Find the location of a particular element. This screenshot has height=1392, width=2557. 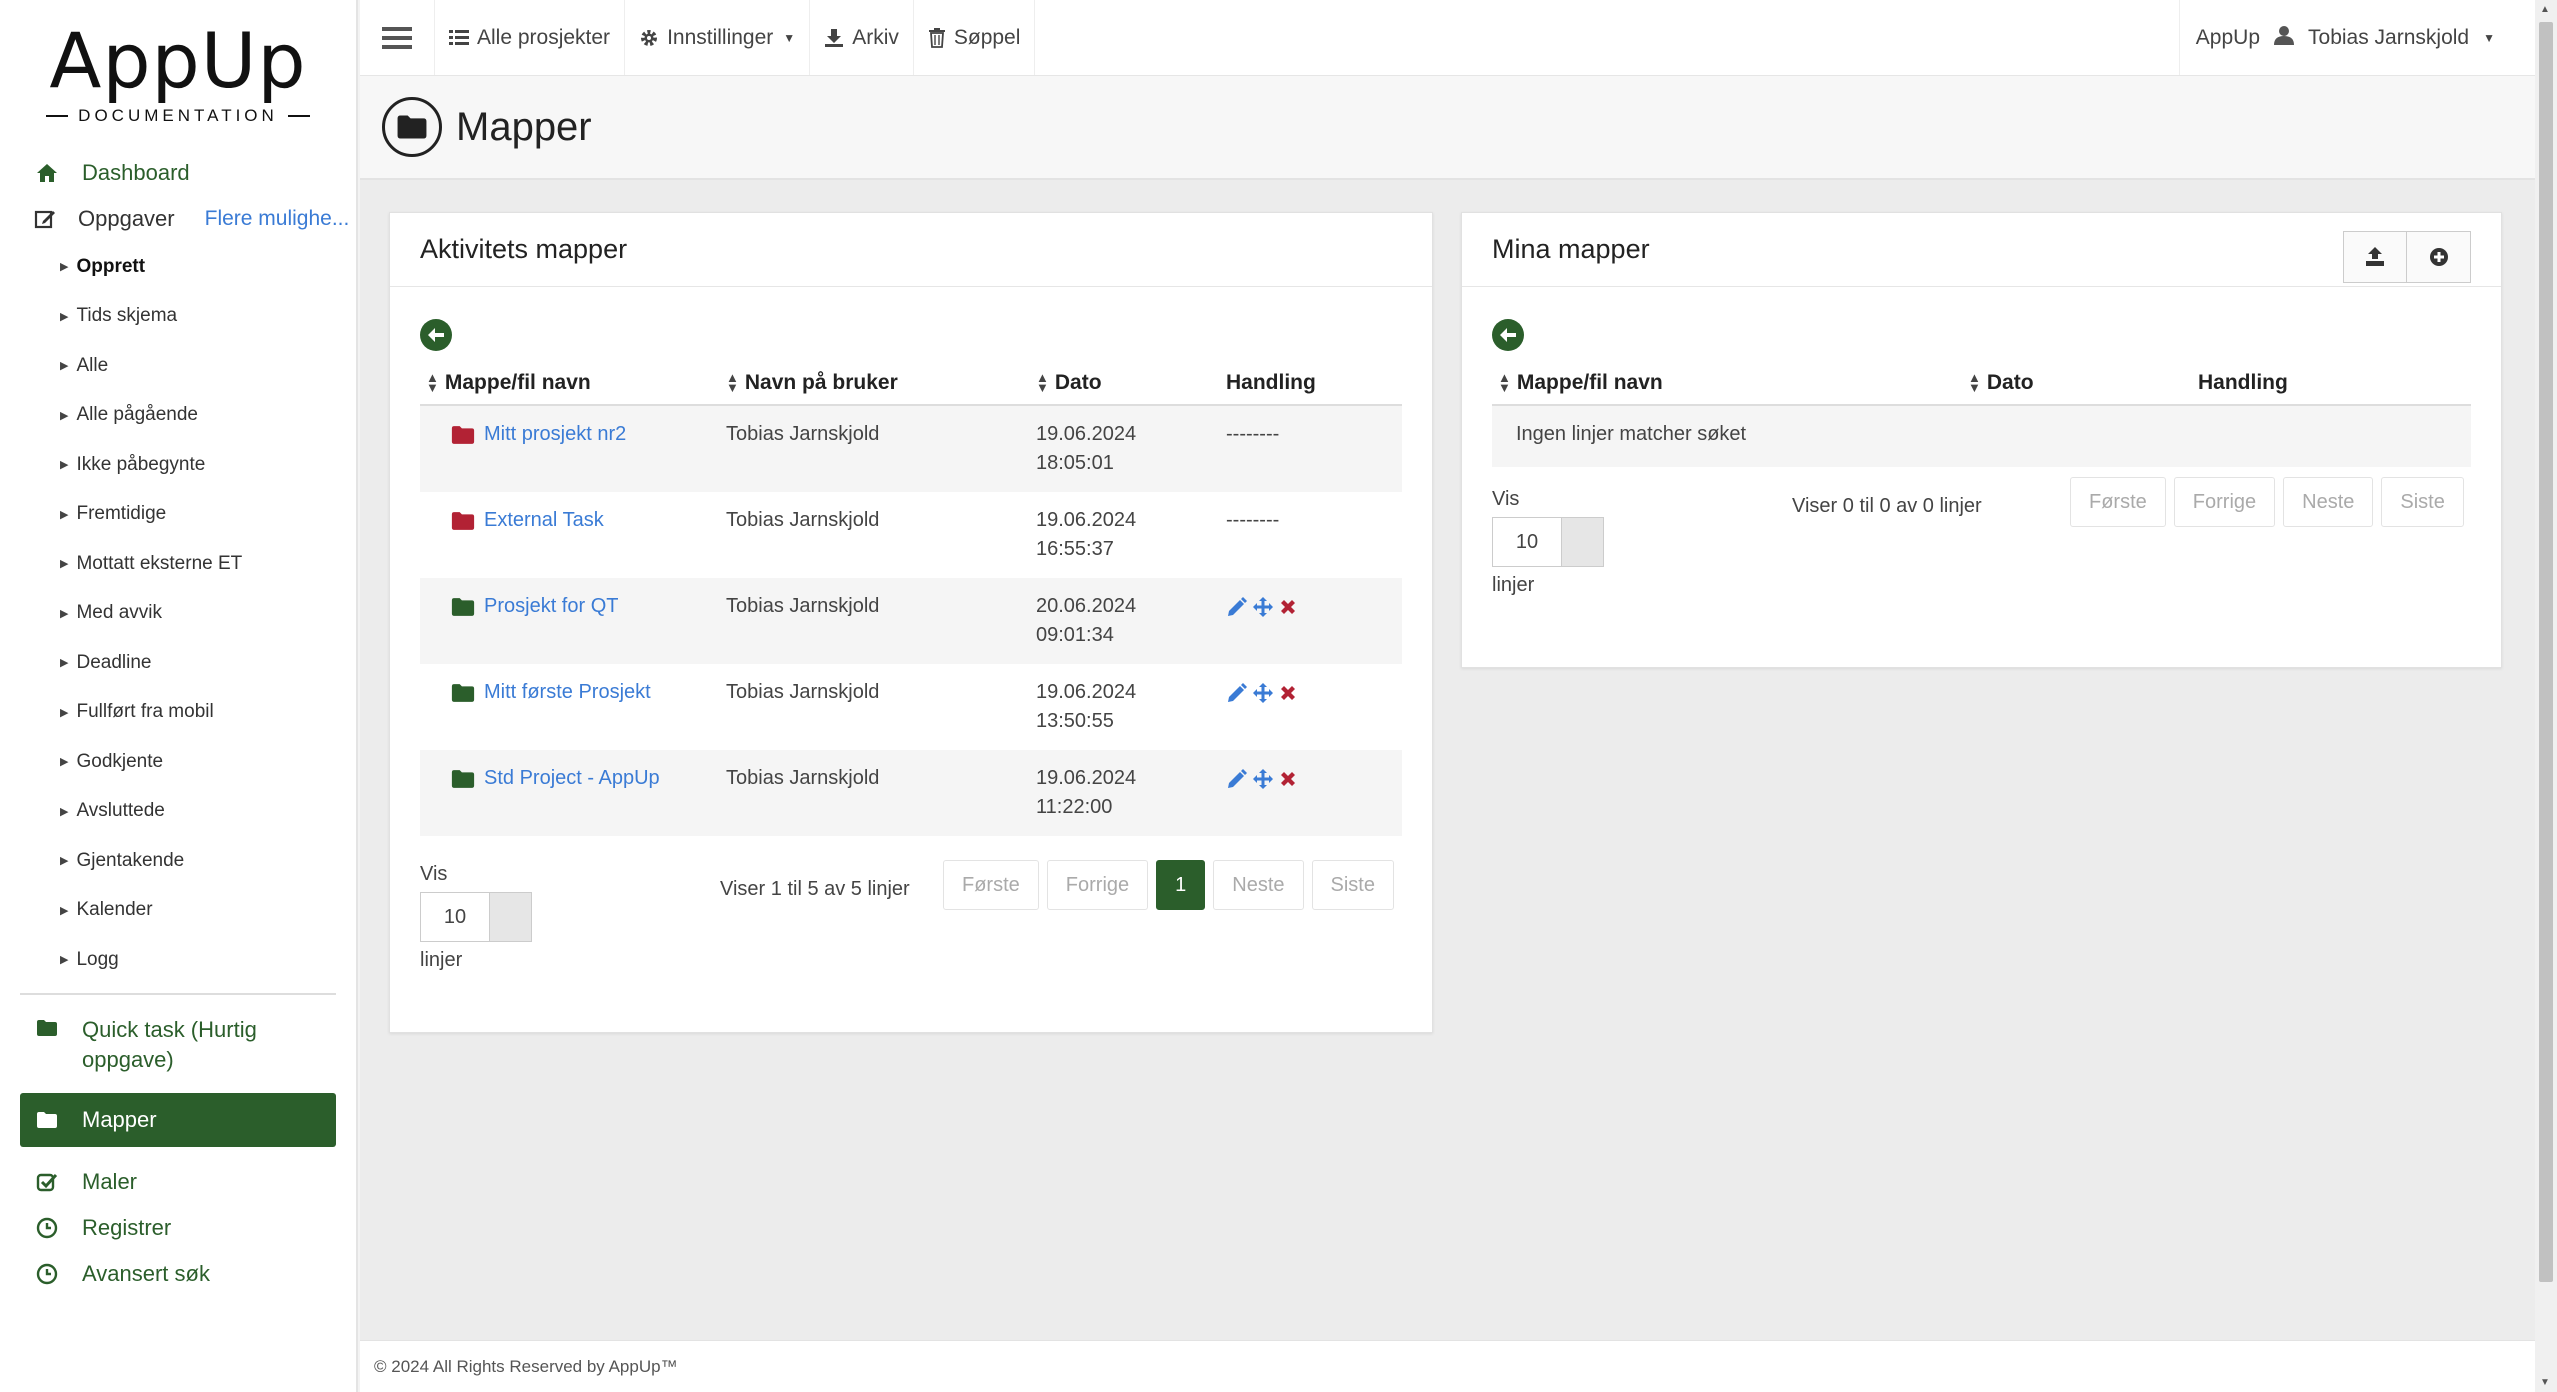

pagination: Første Forrige 1 Neste Siste is located at coordinates (1168, 885).